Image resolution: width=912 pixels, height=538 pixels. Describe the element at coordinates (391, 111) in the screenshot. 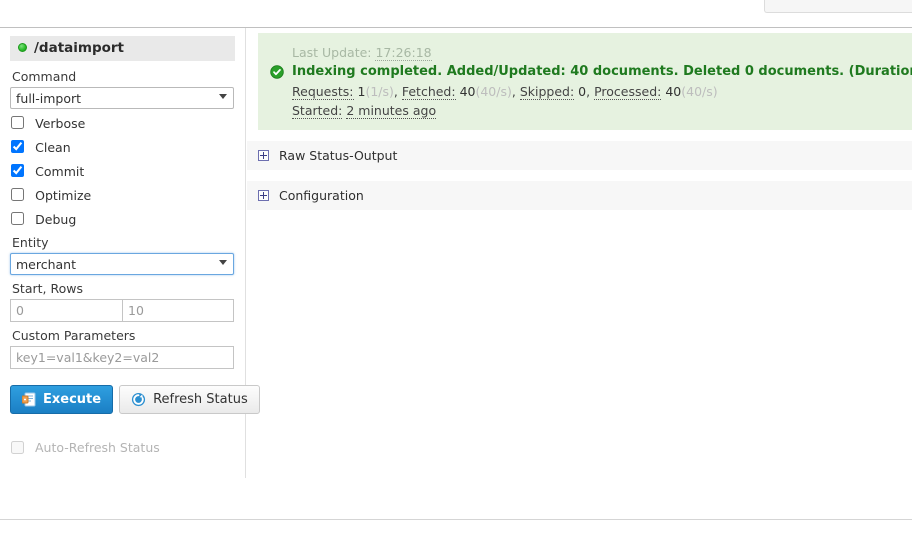

I see `started-value: 2 minutes ago` at that location.